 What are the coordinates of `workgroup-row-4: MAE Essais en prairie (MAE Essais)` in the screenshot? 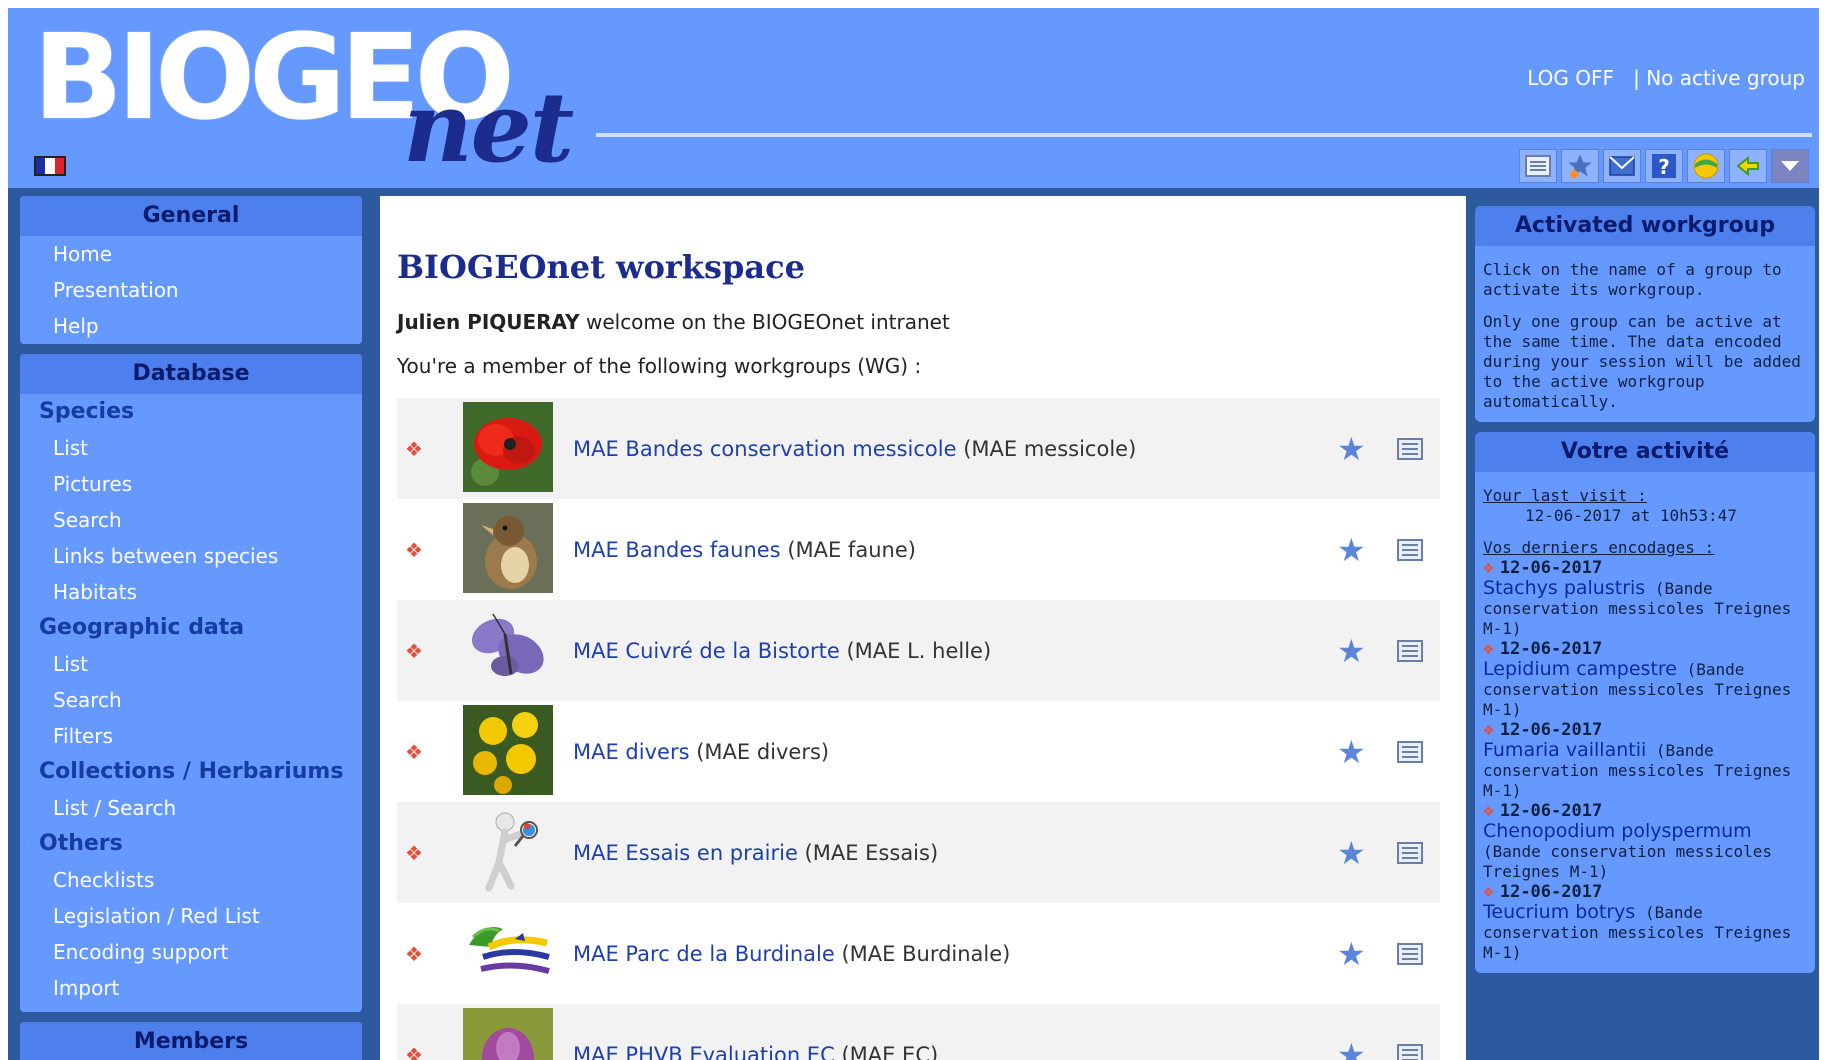 It's located at (755, 853).